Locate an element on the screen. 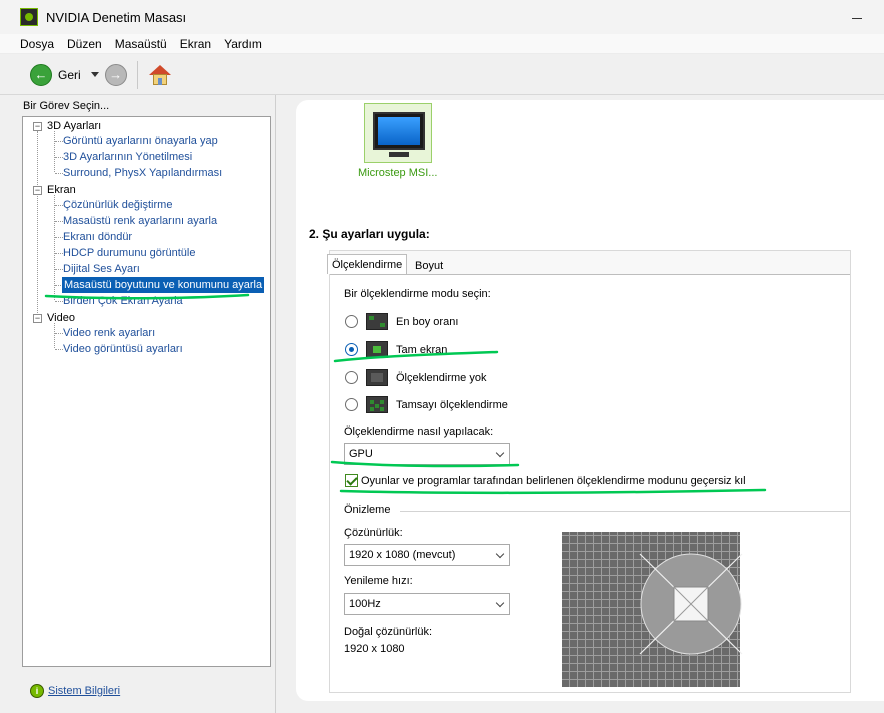  system-info-link: i Sistem Bilgileri is located at coordinates (75, 691).